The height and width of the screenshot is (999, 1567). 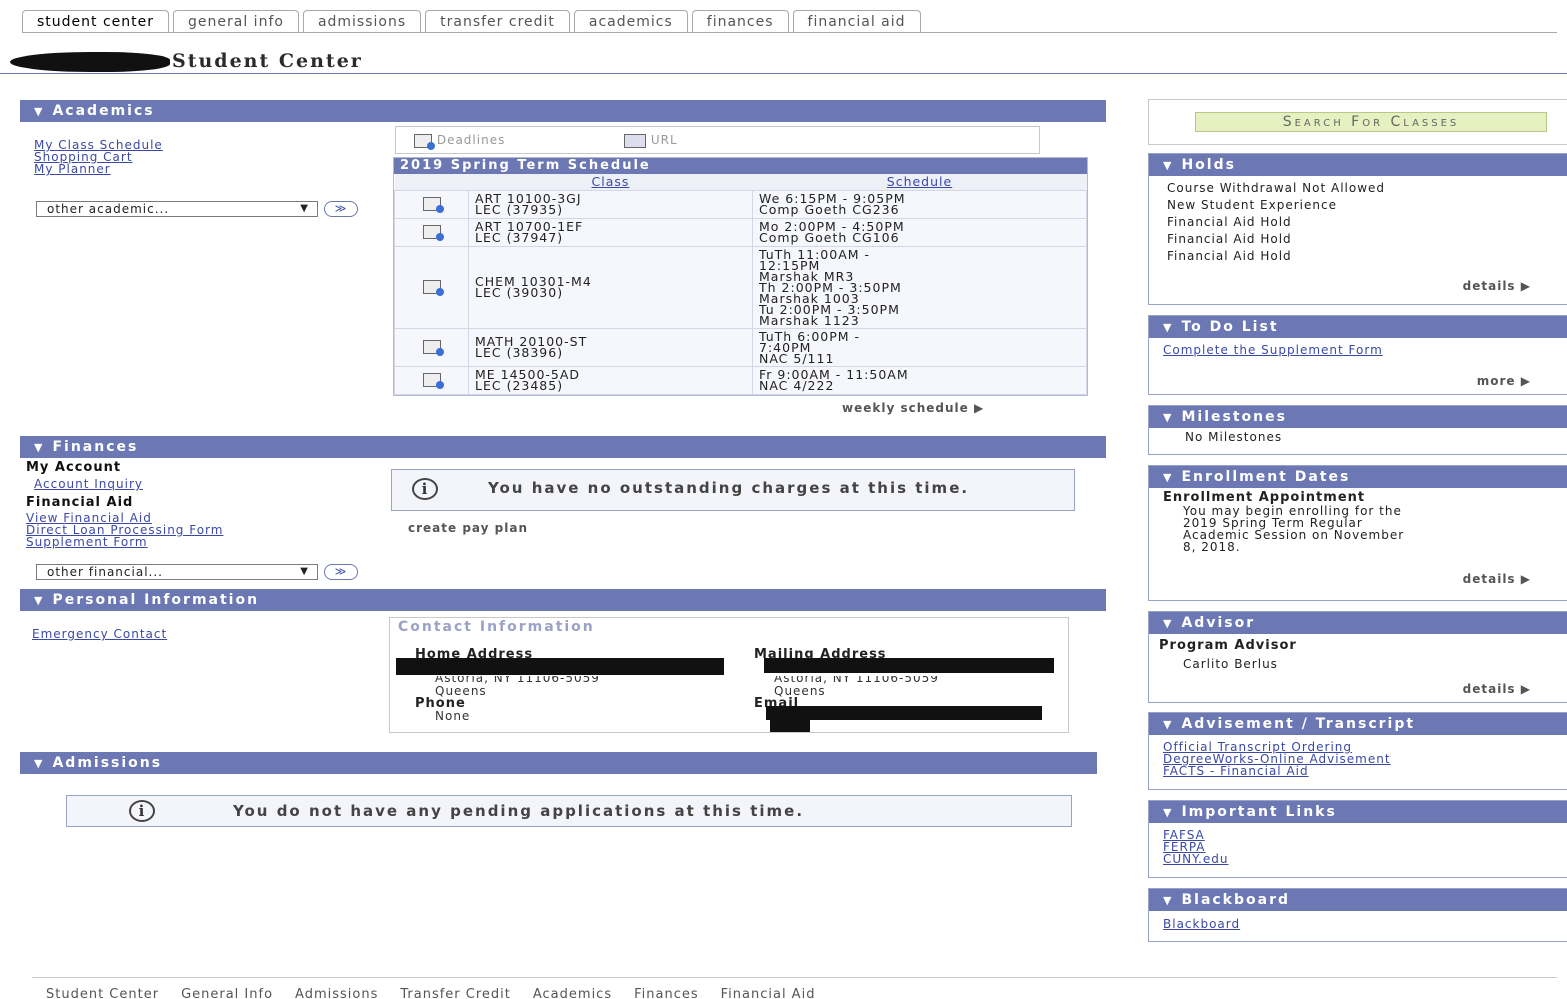 What do you see at coordinates (610, 287) in the screenshot?
I see `class-cell: CHEM 10301-M4 LEC (39030)` at bounding box center [610, 287].